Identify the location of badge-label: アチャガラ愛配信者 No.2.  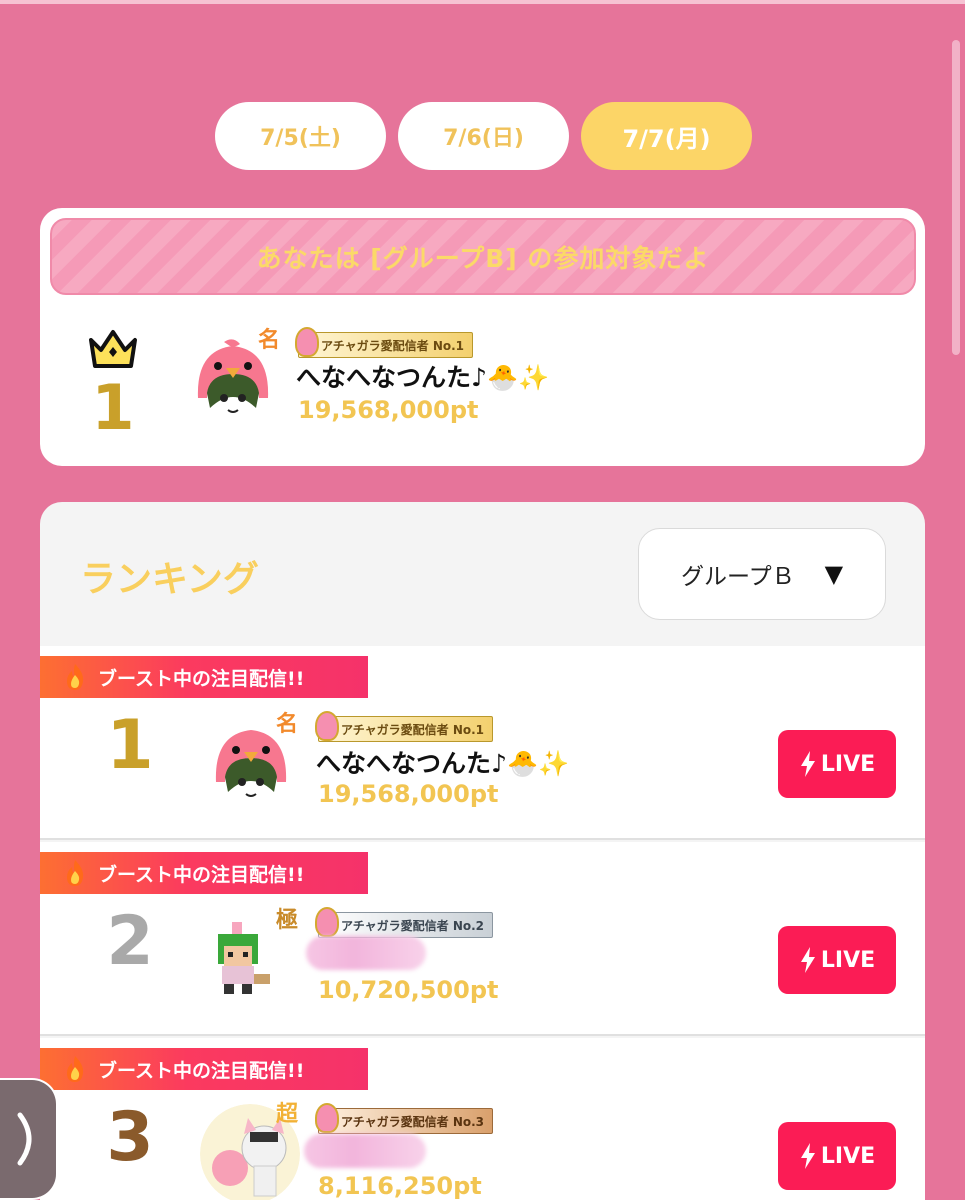
(413, 925).